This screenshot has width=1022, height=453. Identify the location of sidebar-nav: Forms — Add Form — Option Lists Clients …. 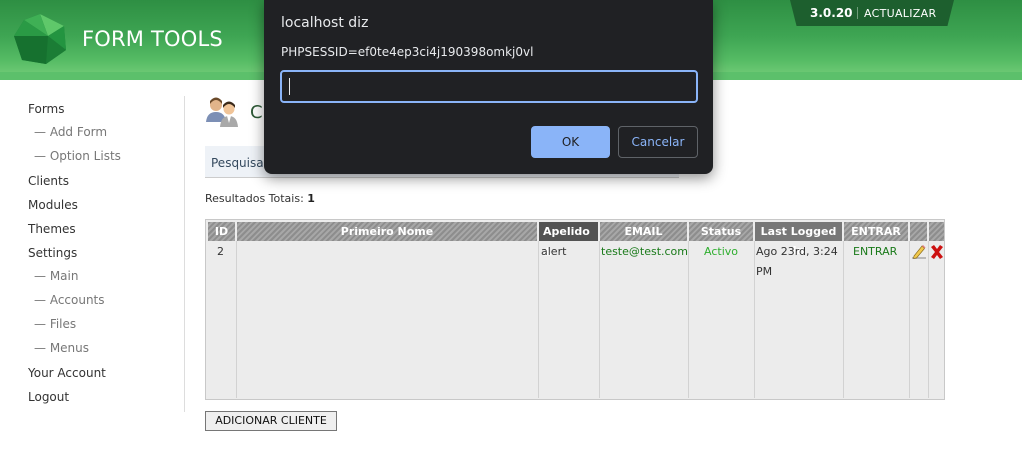
(92, 254).